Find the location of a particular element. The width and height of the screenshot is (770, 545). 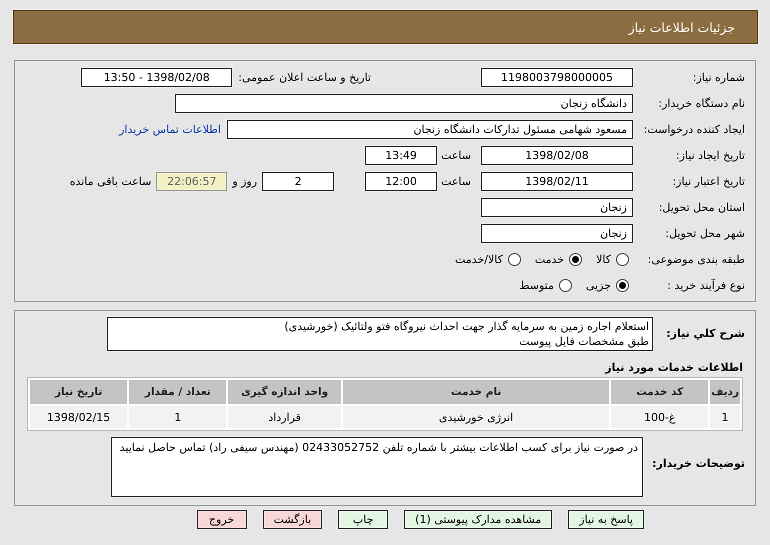

remaining-time-field: 22:06:57 is located at coordinates (192, 181).